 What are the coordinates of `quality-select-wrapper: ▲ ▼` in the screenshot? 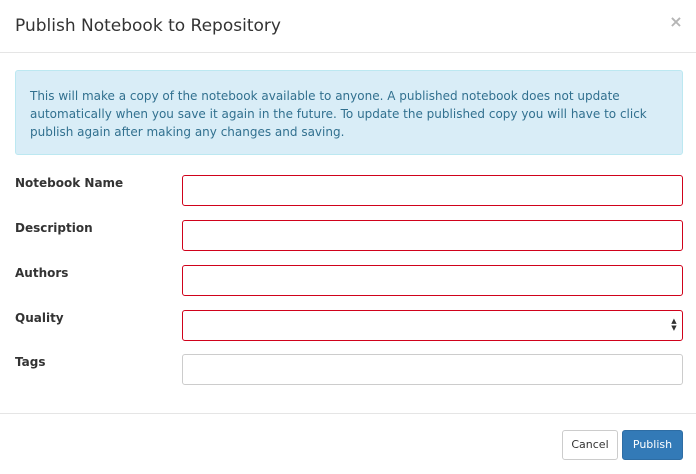 It's located at (432, 325).